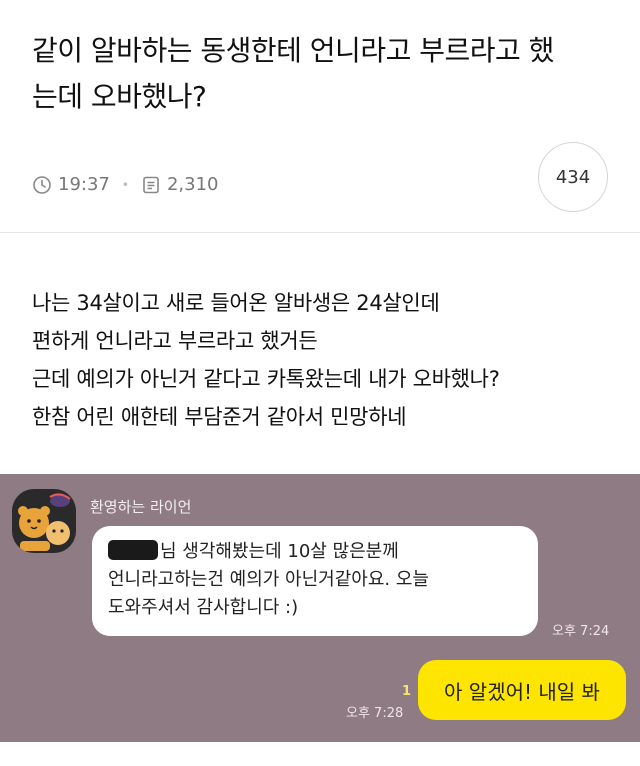 This screenshot has height=766, width=640. What do you see at coordinates (203, 607) in the screenshot?
I see `incoming-message-line: 도와주셔서 감사합니다 :)` at bounding box center [203, 607].